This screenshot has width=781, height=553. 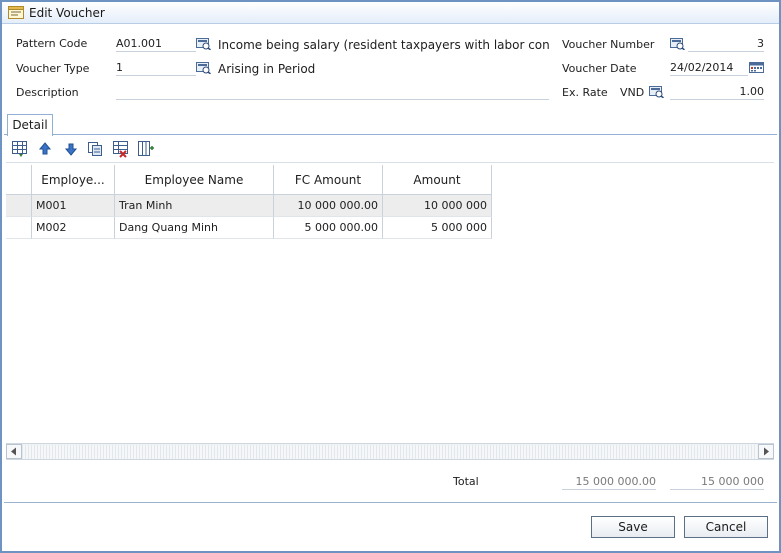 What do you see at coordinates (71, 149) in the screenshot?
I see `move-down-icon` at bounding box center [71, 149].